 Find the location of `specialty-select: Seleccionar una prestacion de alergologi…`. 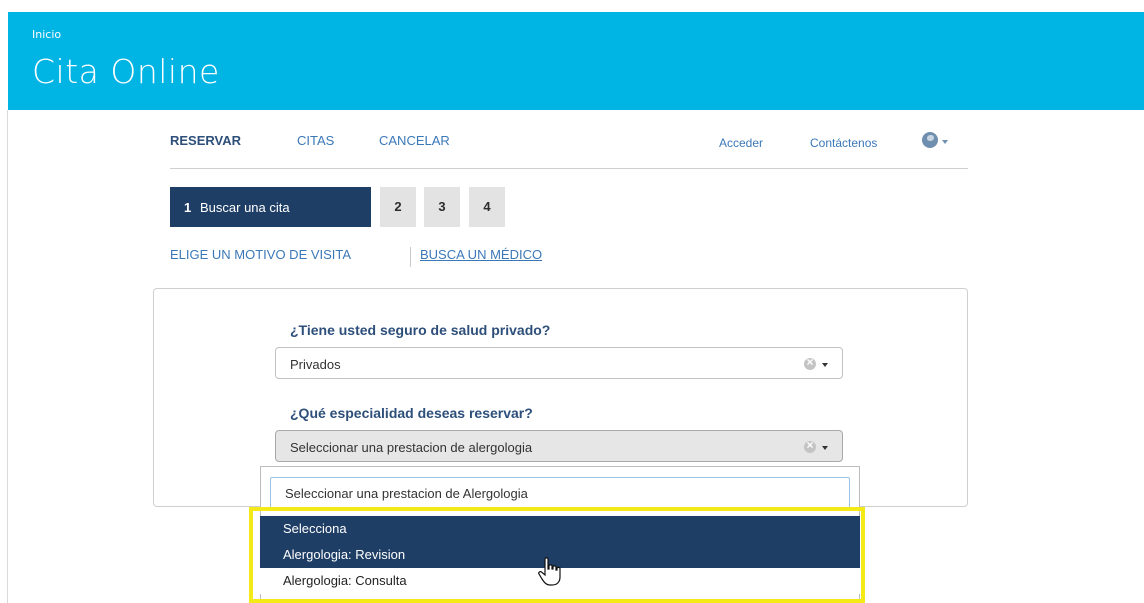

specialty-select: Seleccionar una prestacion de alergologi… is located at coordinates (559, 446).